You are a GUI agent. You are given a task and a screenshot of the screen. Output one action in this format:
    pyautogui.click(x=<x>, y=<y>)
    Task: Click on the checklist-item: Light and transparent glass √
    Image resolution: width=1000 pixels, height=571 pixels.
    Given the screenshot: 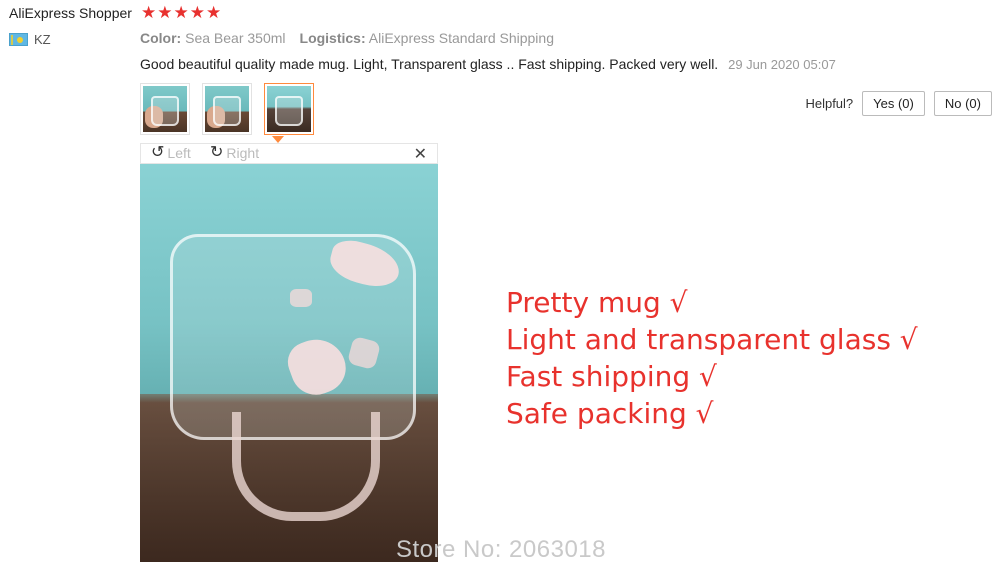 What is the action you would take?
    pyautogui.click(x=712, y=339)
    